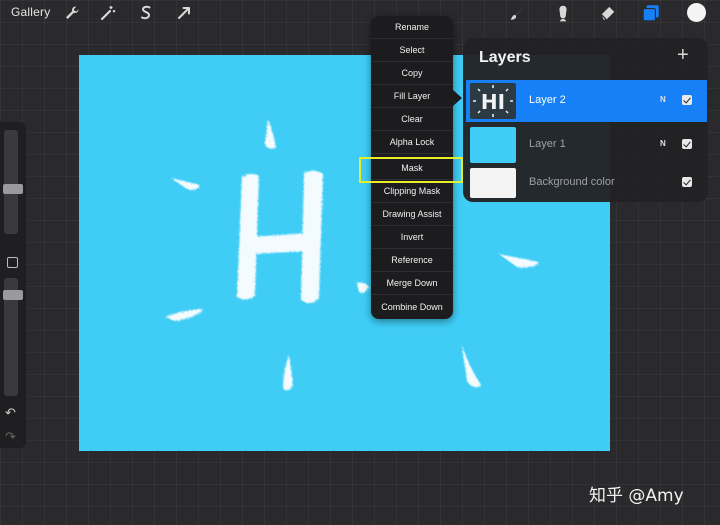 The image size is (720, 525). Describe the element at coordinates (412, 73) in the screenshot. I see `menu-item-copy: Copy` at that location.